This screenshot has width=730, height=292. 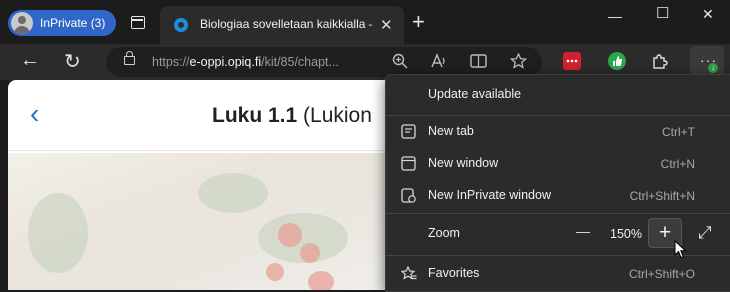 What do you see at coordinates (129, 58) in the screenshot?
I see `lock-icon` at bounding box center [129, 58].